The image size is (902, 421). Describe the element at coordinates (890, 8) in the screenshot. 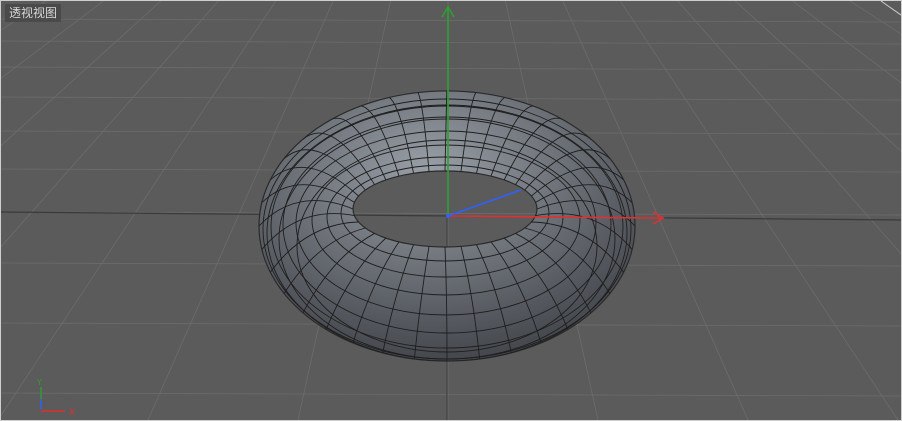

I see `corner-edge-line` at that location.